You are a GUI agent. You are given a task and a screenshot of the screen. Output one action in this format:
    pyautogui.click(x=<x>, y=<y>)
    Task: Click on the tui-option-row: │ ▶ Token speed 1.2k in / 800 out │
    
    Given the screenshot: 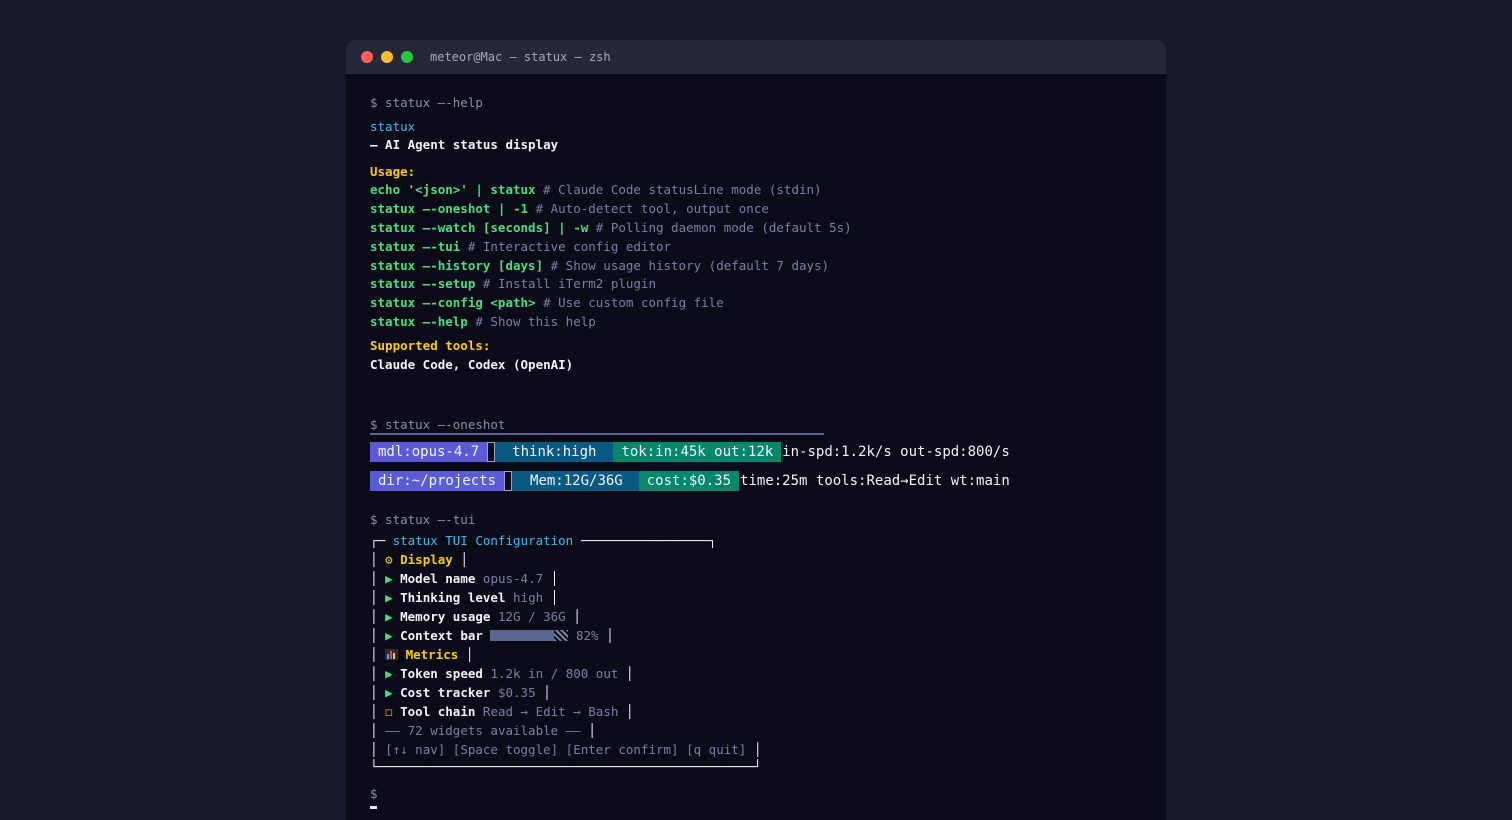 What is the action you would take?
    pyautogui.click(x=501, y=674)
    